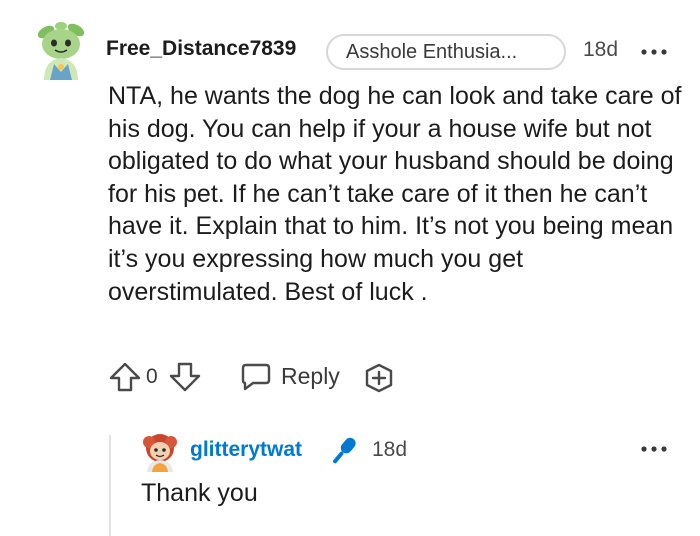 The image size is (700, 536). Describe the element at coordinates (390, 449) in the screenshot. I see `reply-age: 18d` at that location.